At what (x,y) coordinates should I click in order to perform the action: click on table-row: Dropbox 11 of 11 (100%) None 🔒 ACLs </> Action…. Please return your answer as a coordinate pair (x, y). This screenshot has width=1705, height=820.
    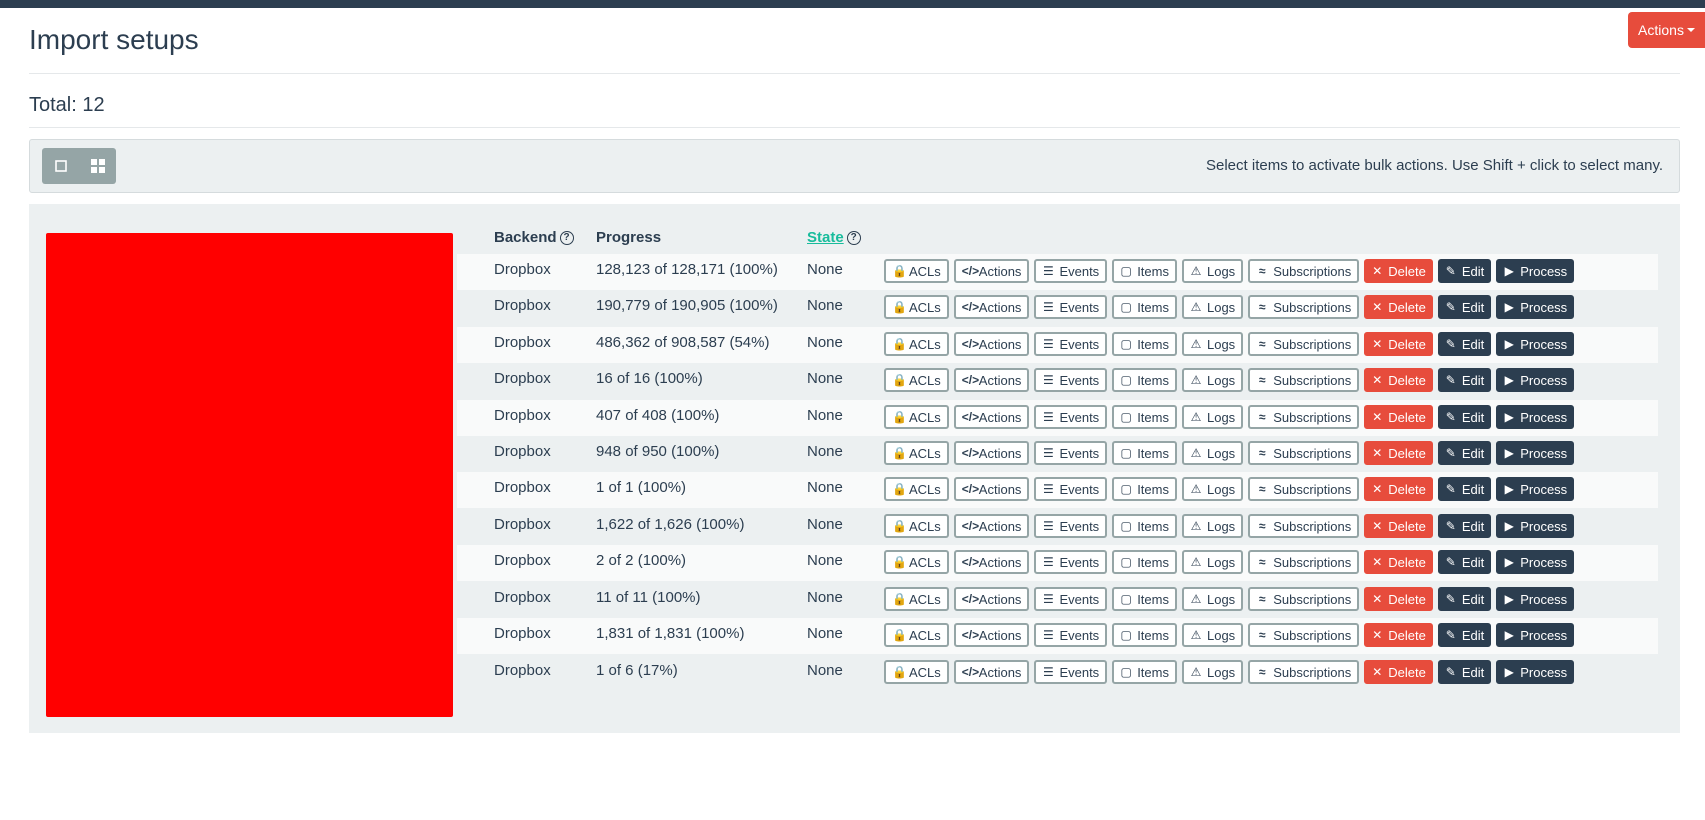
    Looking at the image, I should click on (1057, 600).